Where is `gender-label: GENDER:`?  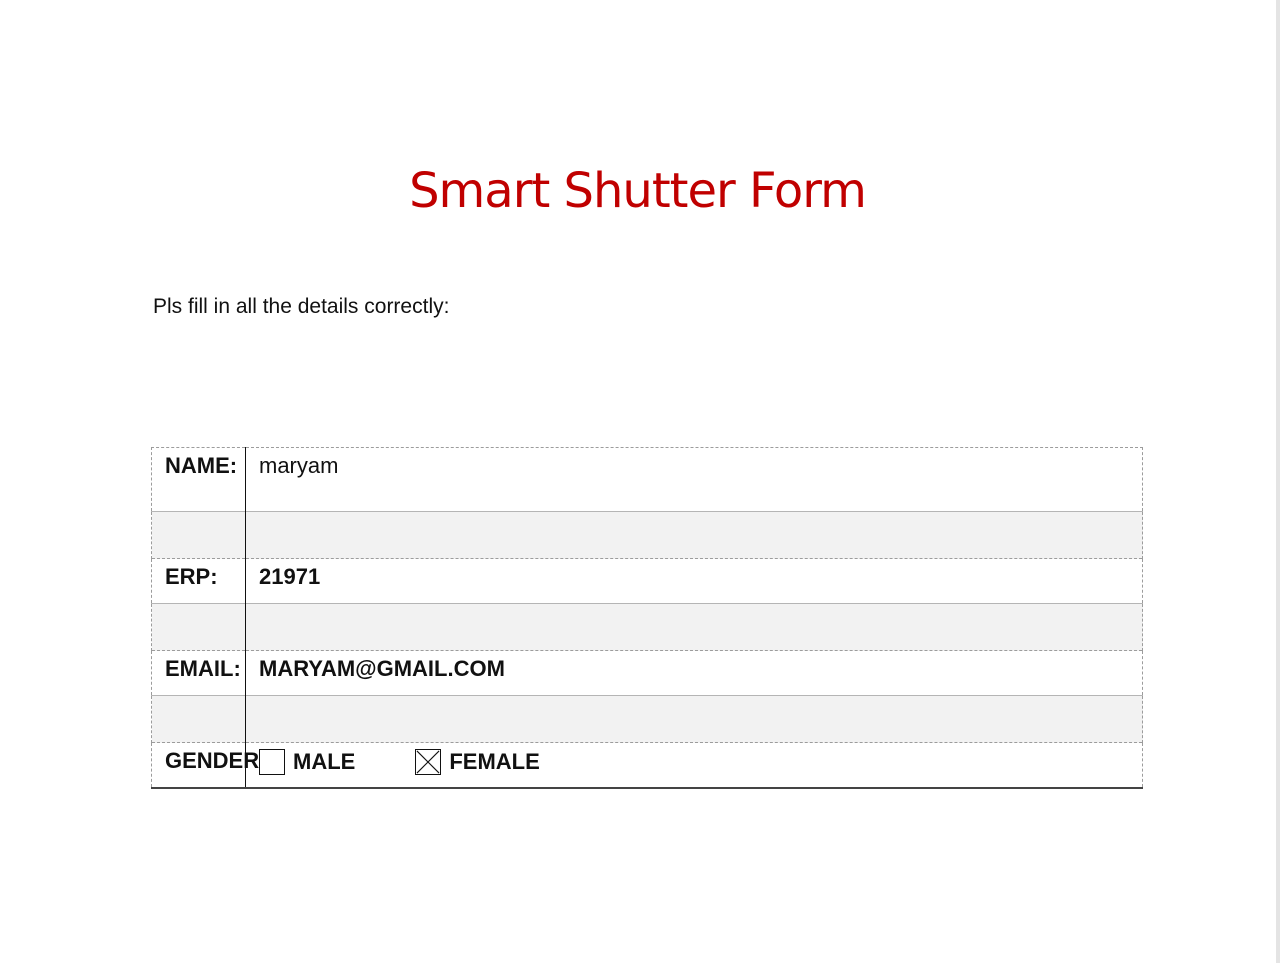
gender-label: GENDER: is located at coordinates (208, 765).